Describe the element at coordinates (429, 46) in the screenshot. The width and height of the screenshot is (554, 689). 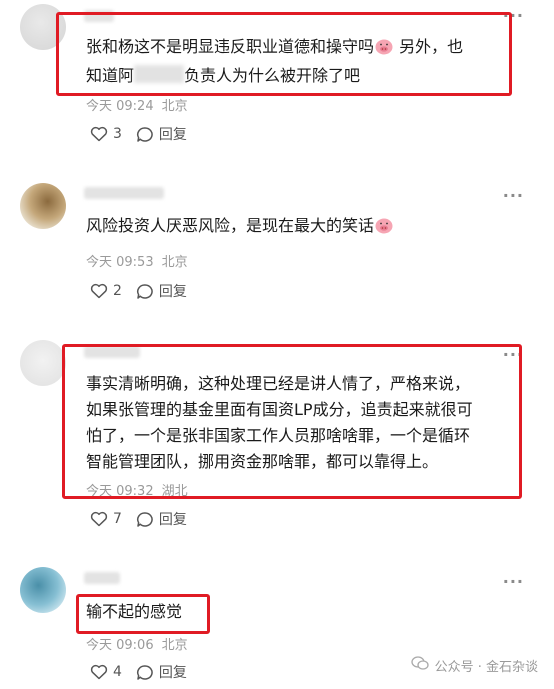
I see `comment-text-part: 另外，也` at that location.